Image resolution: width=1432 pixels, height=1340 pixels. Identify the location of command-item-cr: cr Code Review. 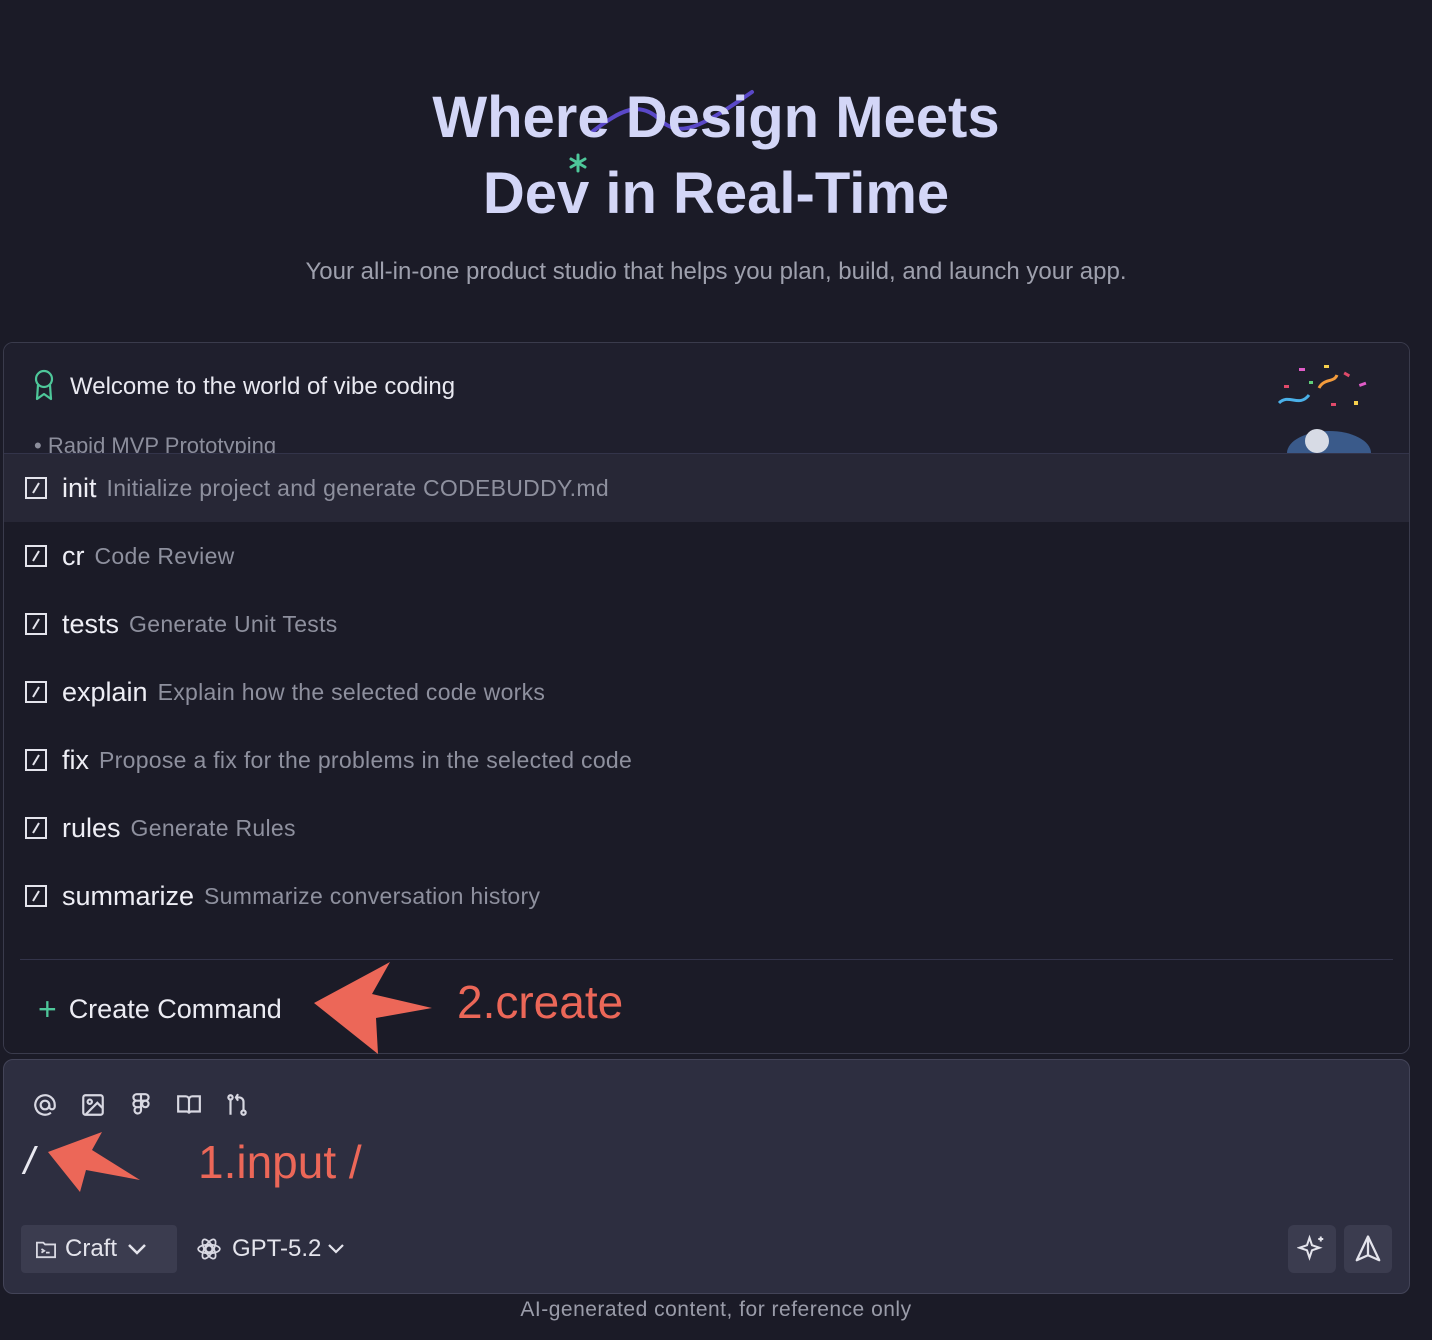
(706, 556).